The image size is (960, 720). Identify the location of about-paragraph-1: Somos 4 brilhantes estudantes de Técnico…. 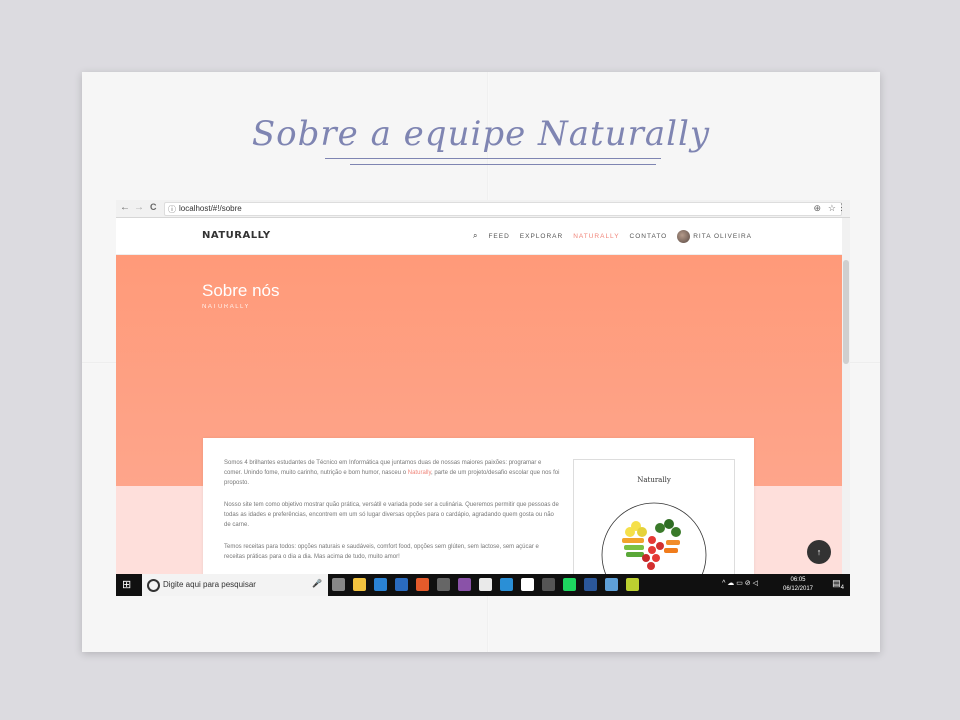
(392, 473).